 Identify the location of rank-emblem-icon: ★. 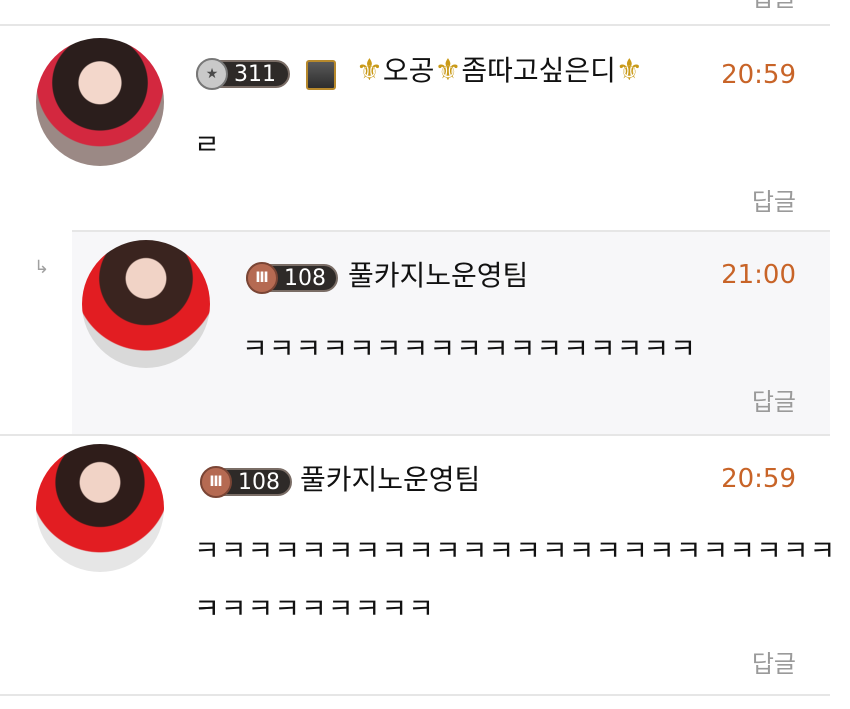
(212, 74).